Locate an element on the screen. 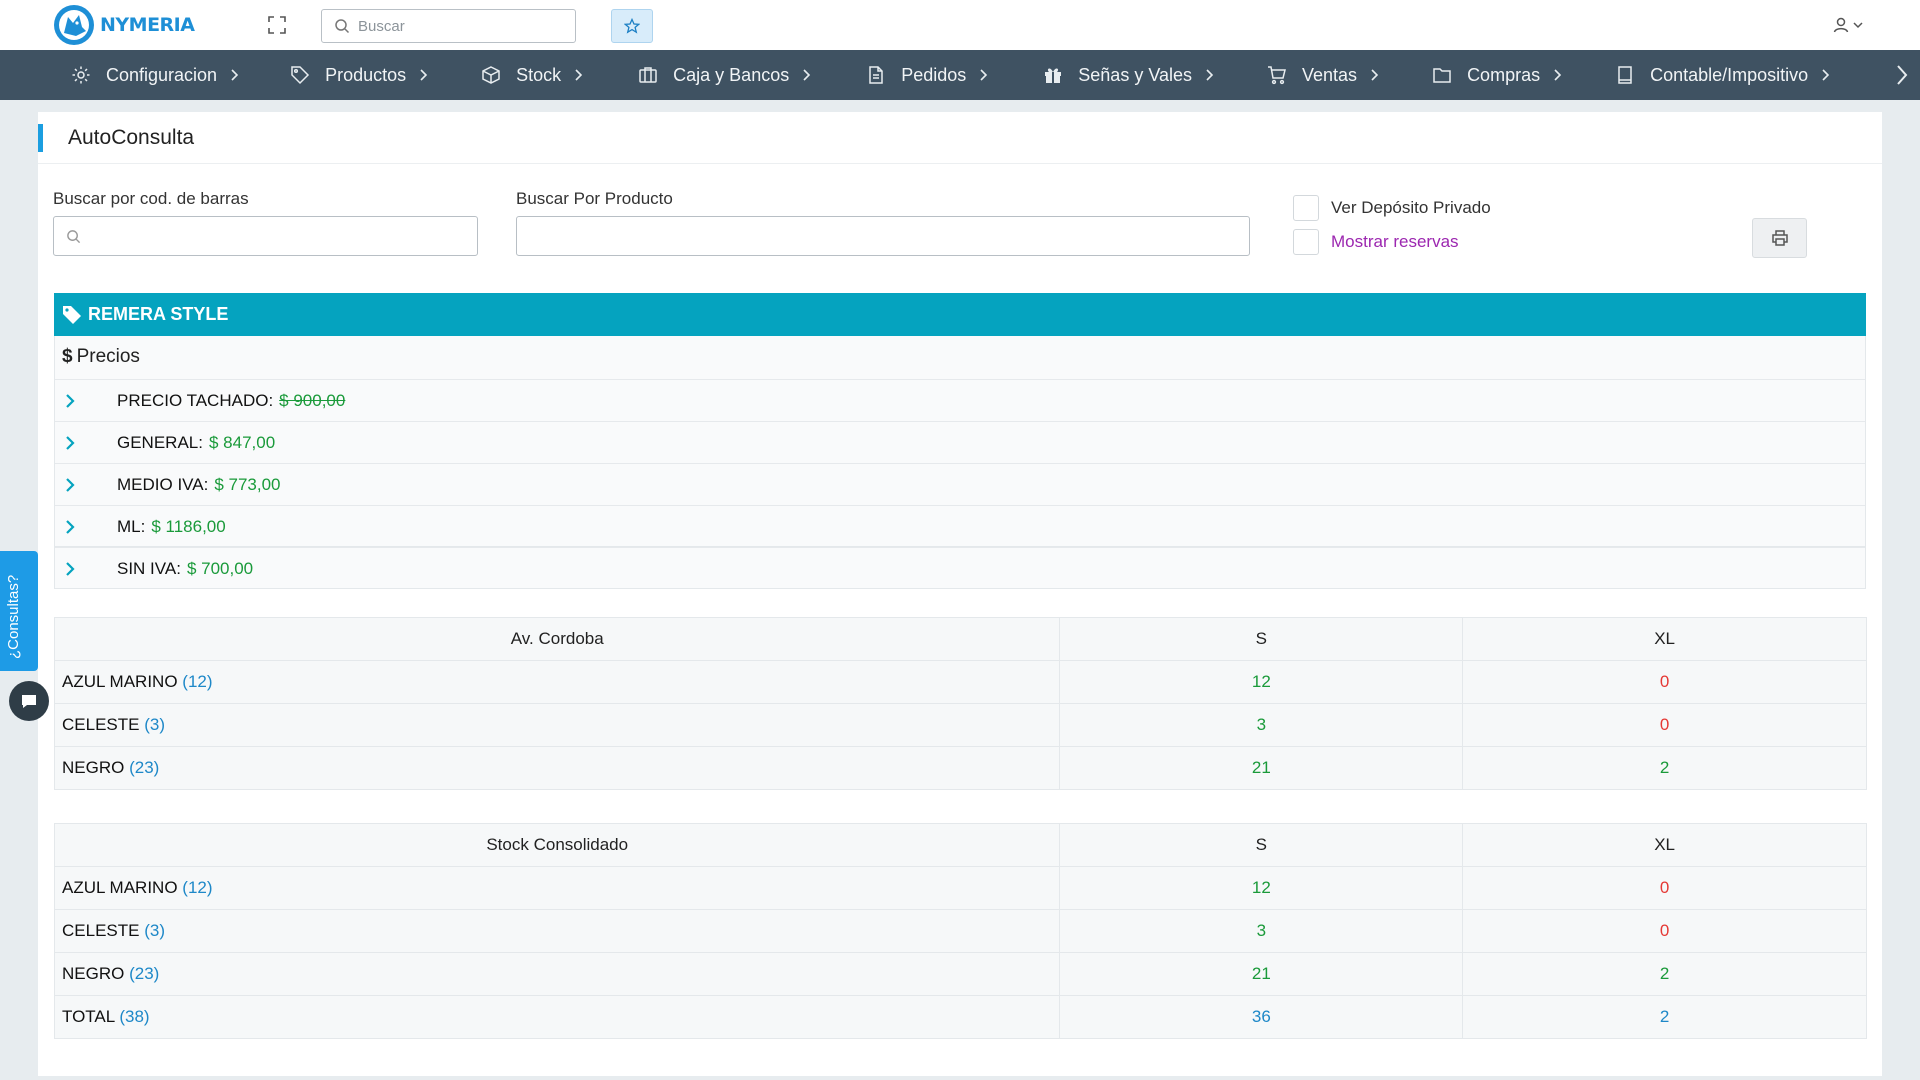 This screenshot has height=1080, width=1920. nav-label: Configuracion is located at coordinates (162, 74).